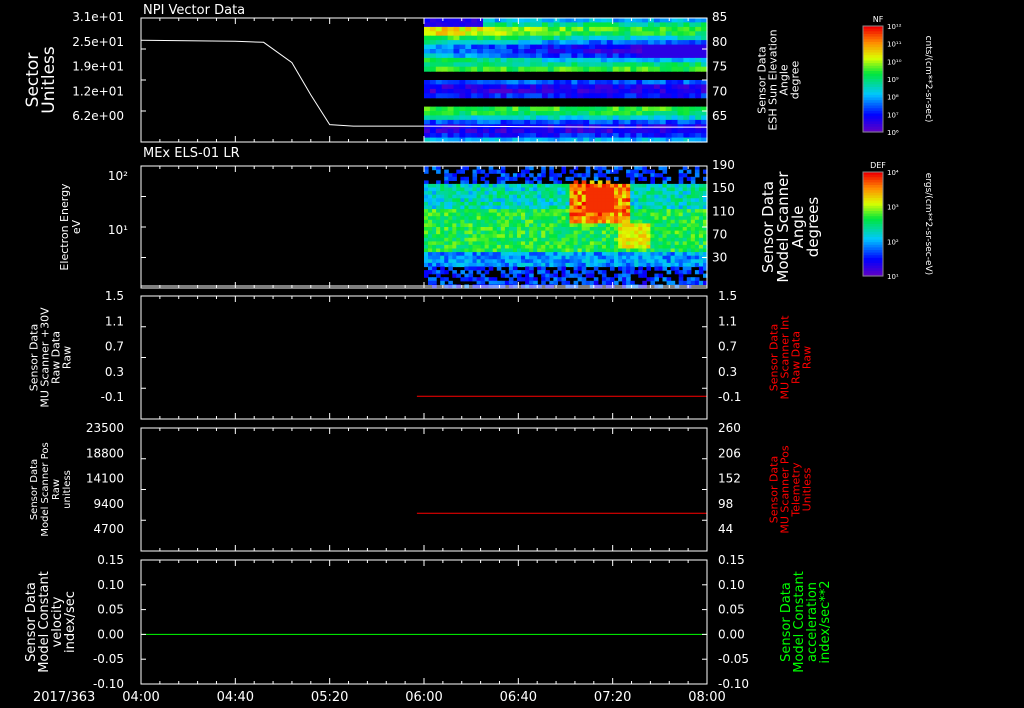 The width and height of the screenshot is (1024, 708). I want to click on y-tick-label-right: 260, so click(729, 428).